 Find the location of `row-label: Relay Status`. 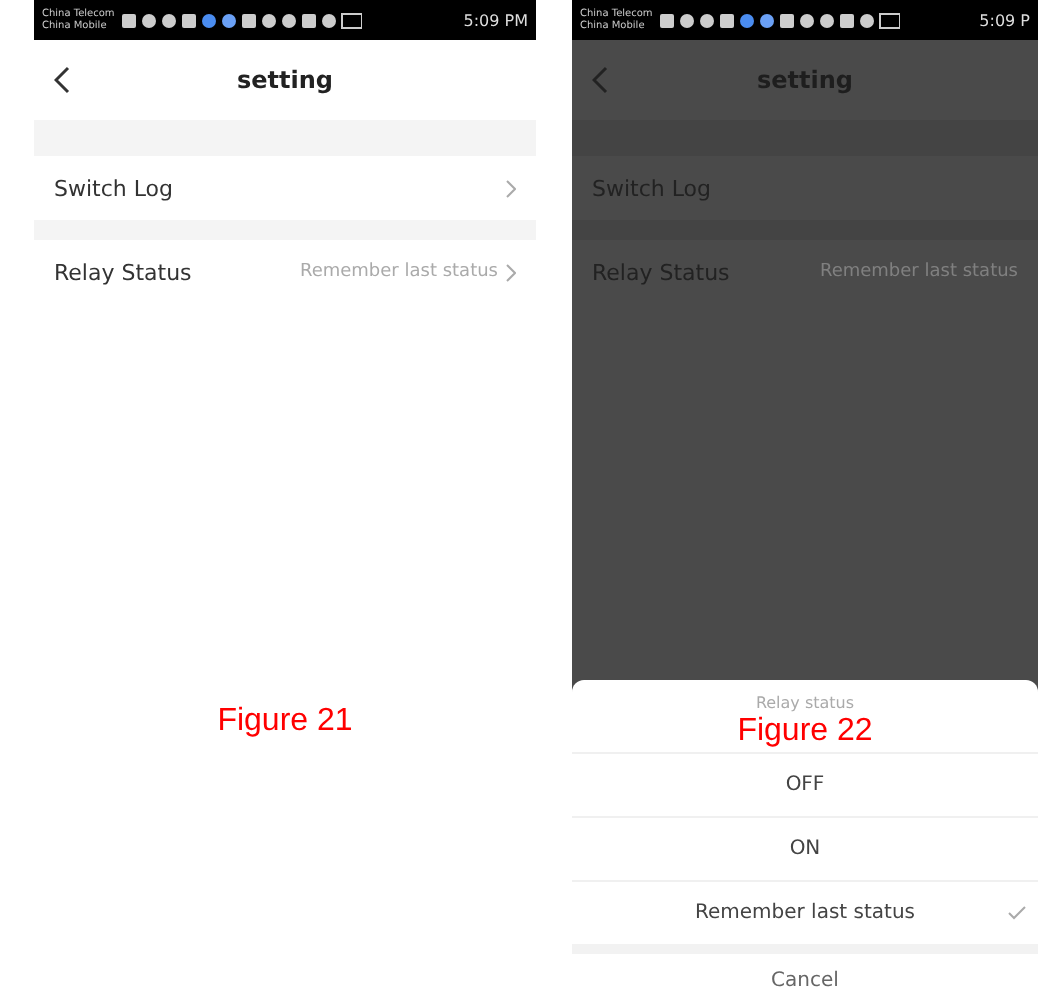

row-label: Relay Status is located at coordinates (123, 272).